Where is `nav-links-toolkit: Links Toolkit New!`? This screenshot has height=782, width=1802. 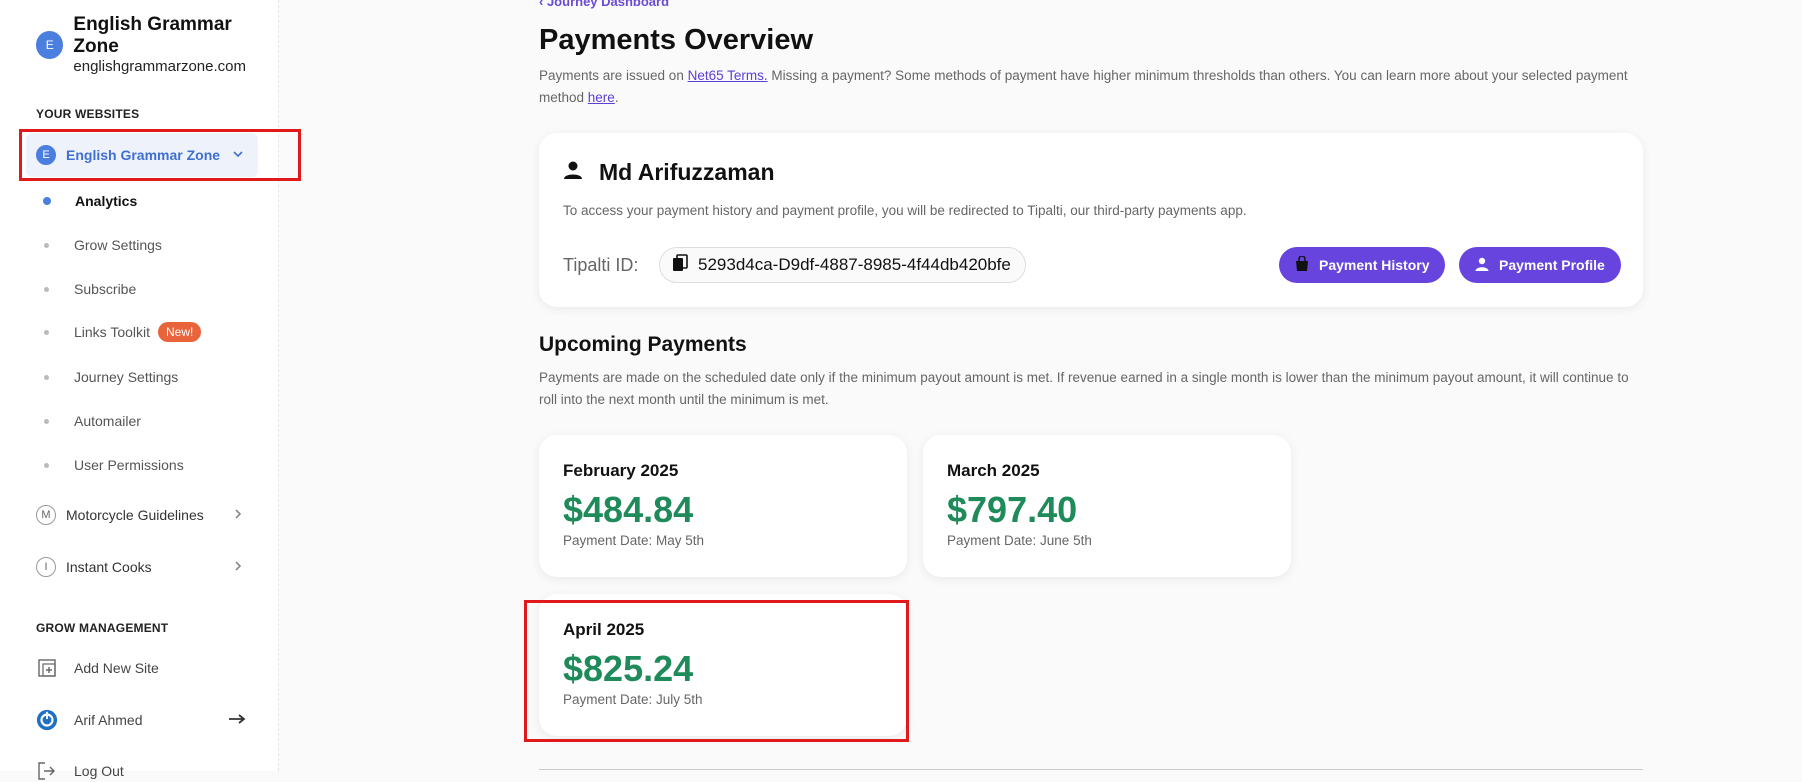 nav-links-toolkit: Links Toolkit New! is located at coordinates (123, 332).